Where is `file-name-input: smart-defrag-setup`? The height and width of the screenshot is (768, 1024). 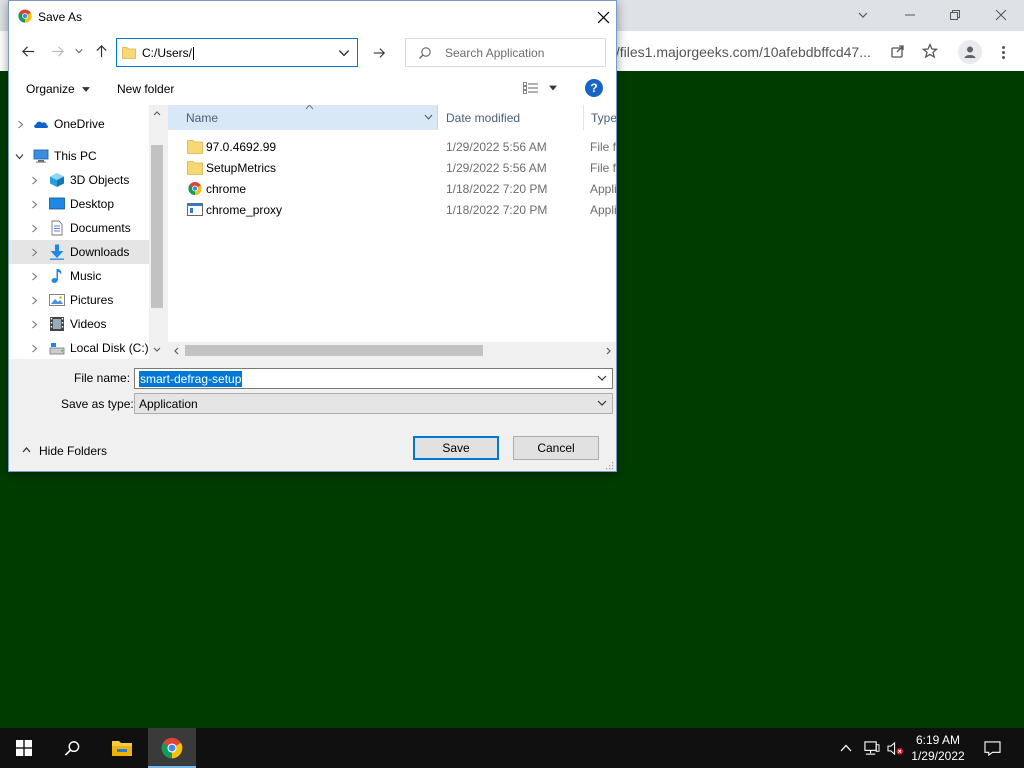 file-name-input: smart-defrag-setup is located at coordinates (373, 378).